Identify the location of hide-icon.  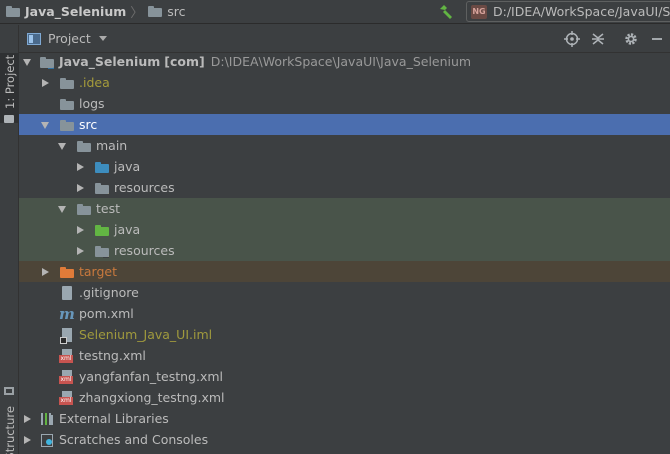
(657, 39).